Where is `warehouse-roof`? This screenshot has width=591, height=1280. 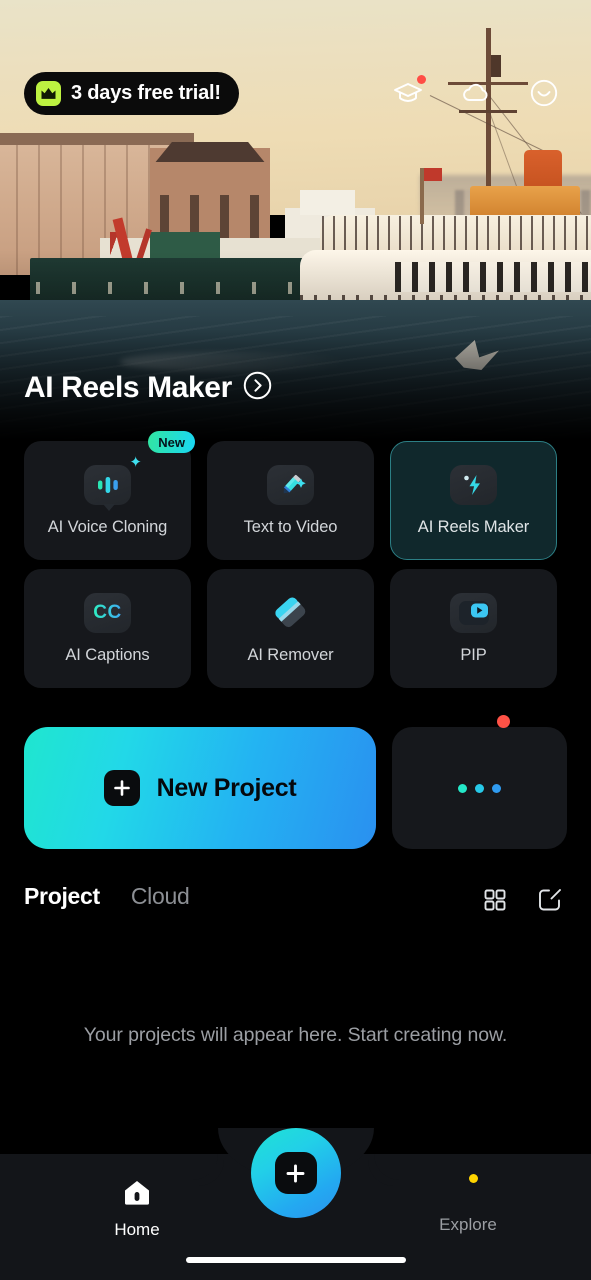 warehouse-roof is located at coordinates (97, 139).